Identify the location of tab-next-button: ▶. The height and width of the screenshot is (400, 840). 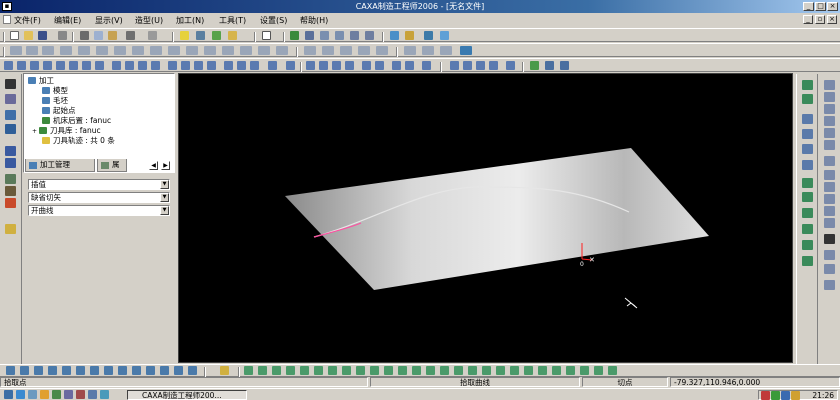
(165, 165).